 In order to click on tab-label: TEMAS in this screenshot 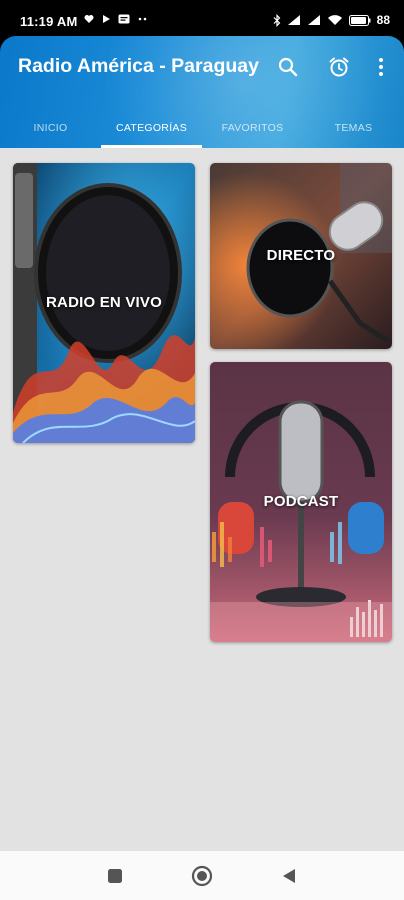, I will do `click(353, 128)`.